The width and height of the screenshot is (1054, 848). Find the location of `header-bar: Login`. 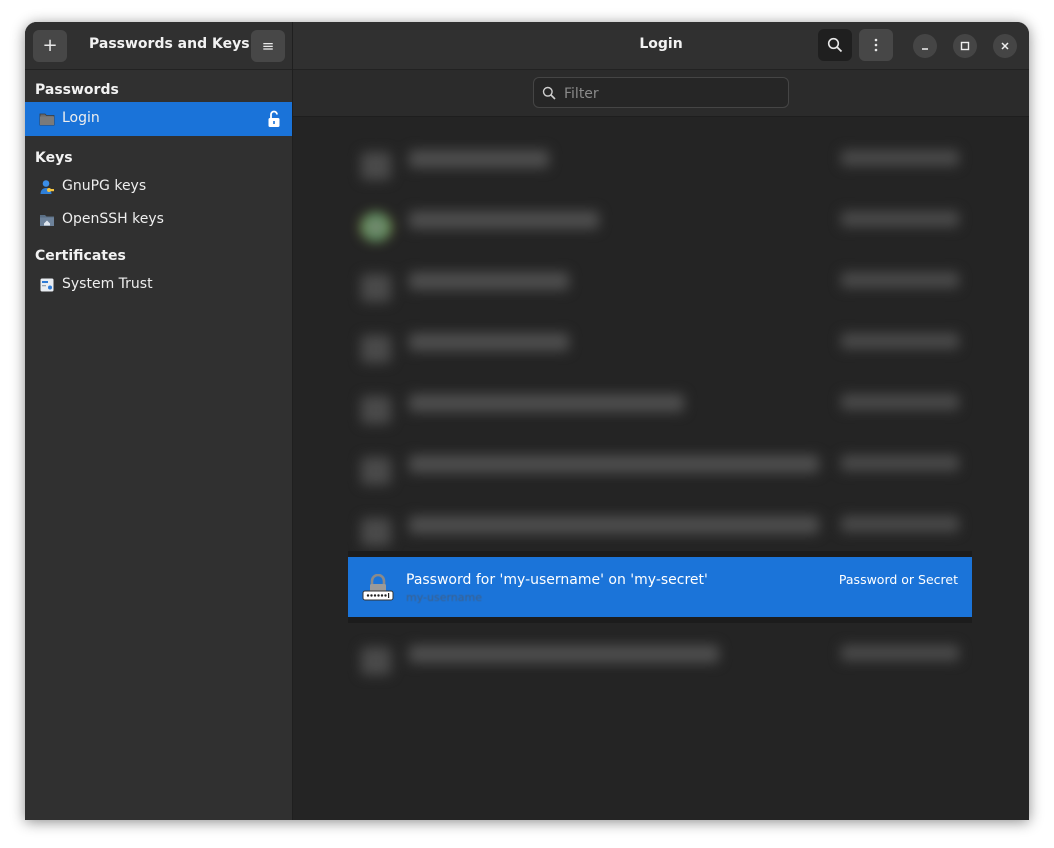

header-bar: Login is located at coordinates (661, 46).